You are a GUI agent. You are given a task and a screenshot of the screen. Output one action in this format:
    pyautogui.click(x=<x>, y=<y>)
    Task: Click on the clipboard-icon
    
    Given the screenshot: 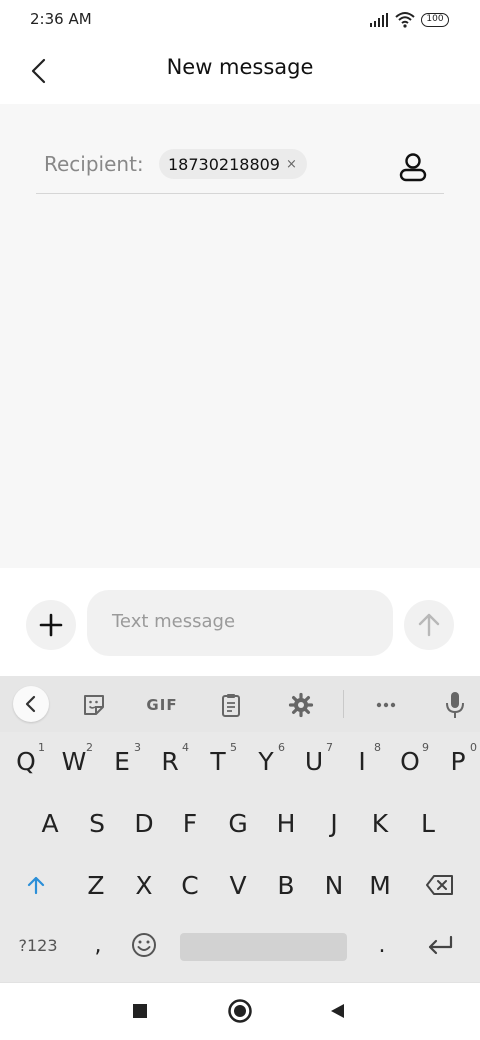 What is the action you would take?
    pyautogui.click(x=231, y=705)
    